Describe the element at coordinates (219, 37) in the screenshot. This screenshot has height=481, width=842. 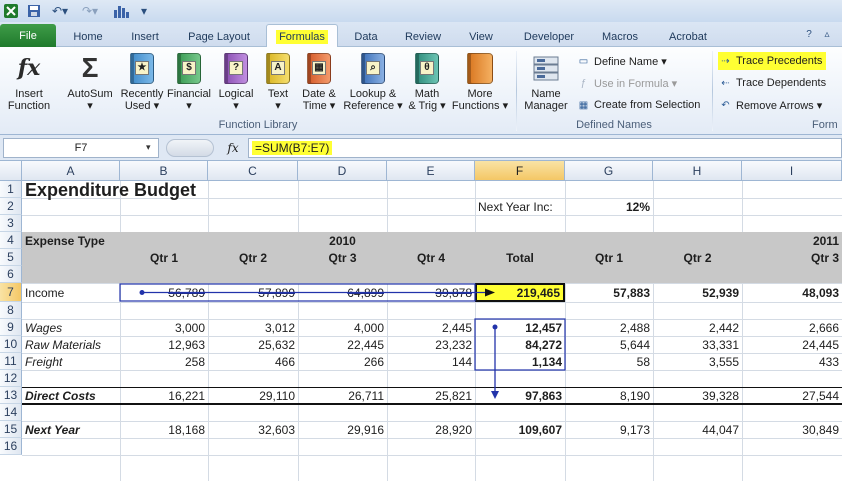
I see `tab-page-layout: Page Layout` at that location.